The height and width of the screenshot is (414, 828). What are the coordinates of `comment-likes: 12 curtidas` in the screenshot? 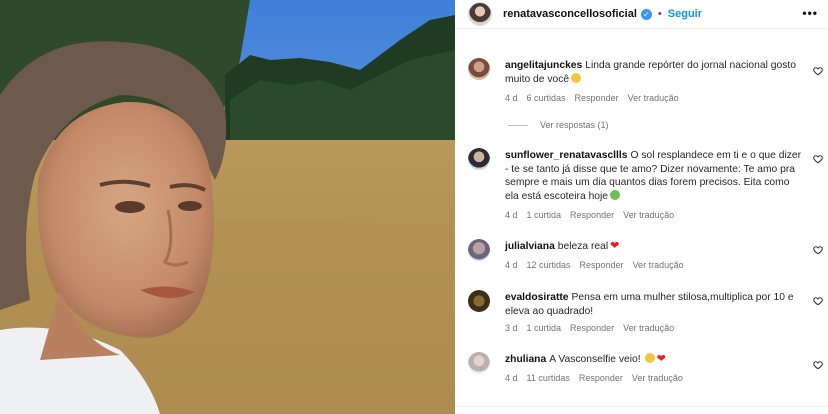 It's located at (549, 265).